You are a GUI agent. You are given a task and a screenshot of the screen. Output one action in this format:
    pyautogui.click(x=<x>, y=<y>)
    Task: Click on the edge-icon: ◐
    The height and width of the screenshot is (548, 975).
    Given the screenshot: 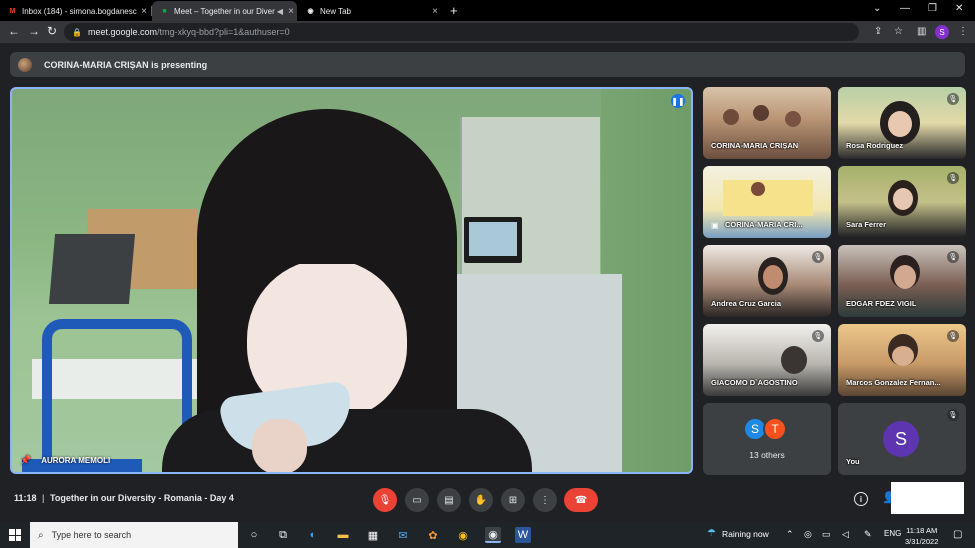 What is the action you would take?
    pyautogui.click(x=313, y=535)
    